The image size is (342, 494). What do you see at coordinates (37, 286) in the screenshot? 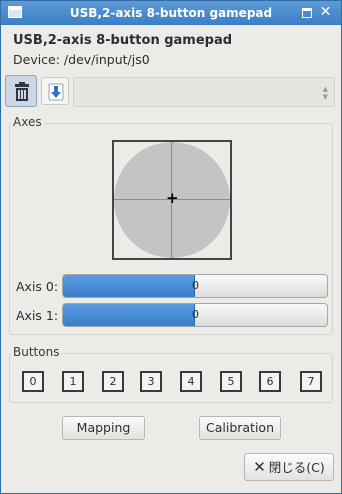
I see `axis-0-label: Axis 0:` at bounding box center [37, 286].